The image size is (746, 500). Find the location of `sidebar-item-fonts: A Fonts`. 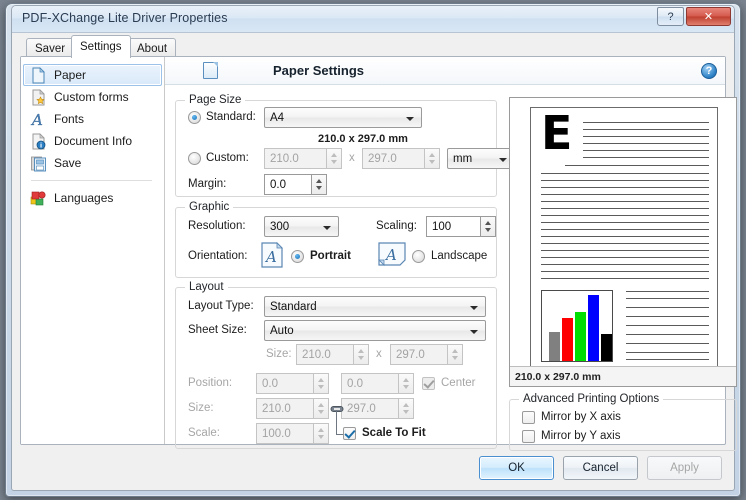

sidebar-item-fonts: A Fonts is located at coordinates (92, 119).